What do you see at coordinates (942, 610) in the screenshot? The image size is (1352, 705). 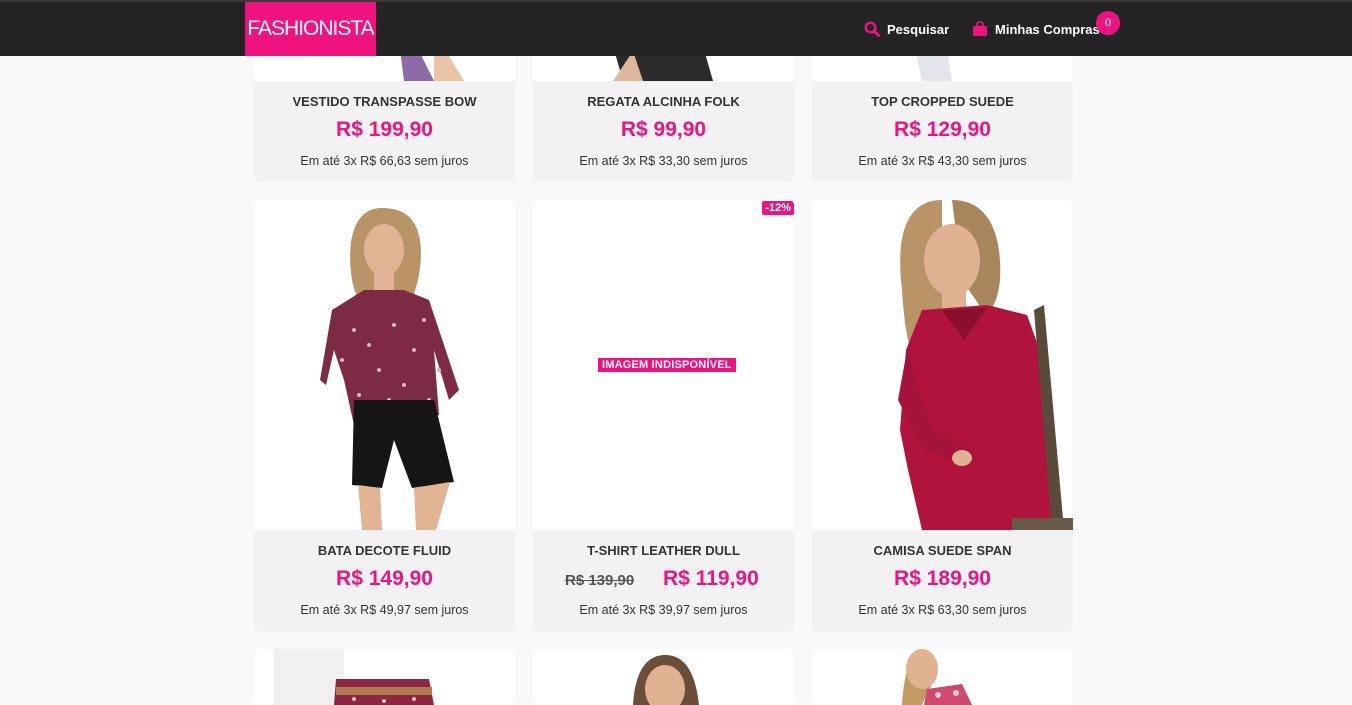 I see `product-installments: Em até 3x R$ 63,30 sem juros` at bounding box center [942, 610].